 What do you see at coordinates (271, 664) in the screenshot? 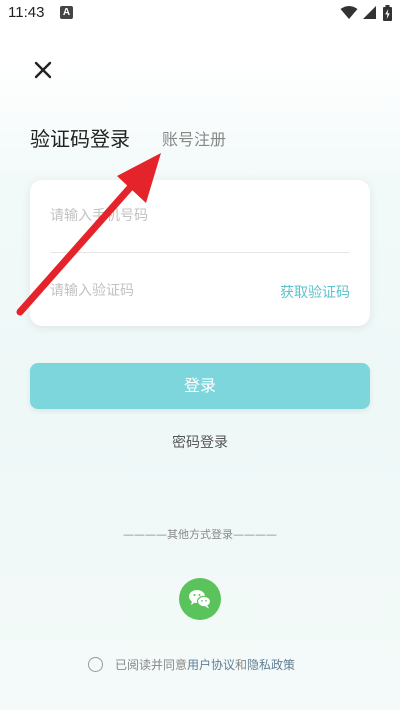
I see `privacy-policy-link: 隐私政策` at bounding box center [271, 664].